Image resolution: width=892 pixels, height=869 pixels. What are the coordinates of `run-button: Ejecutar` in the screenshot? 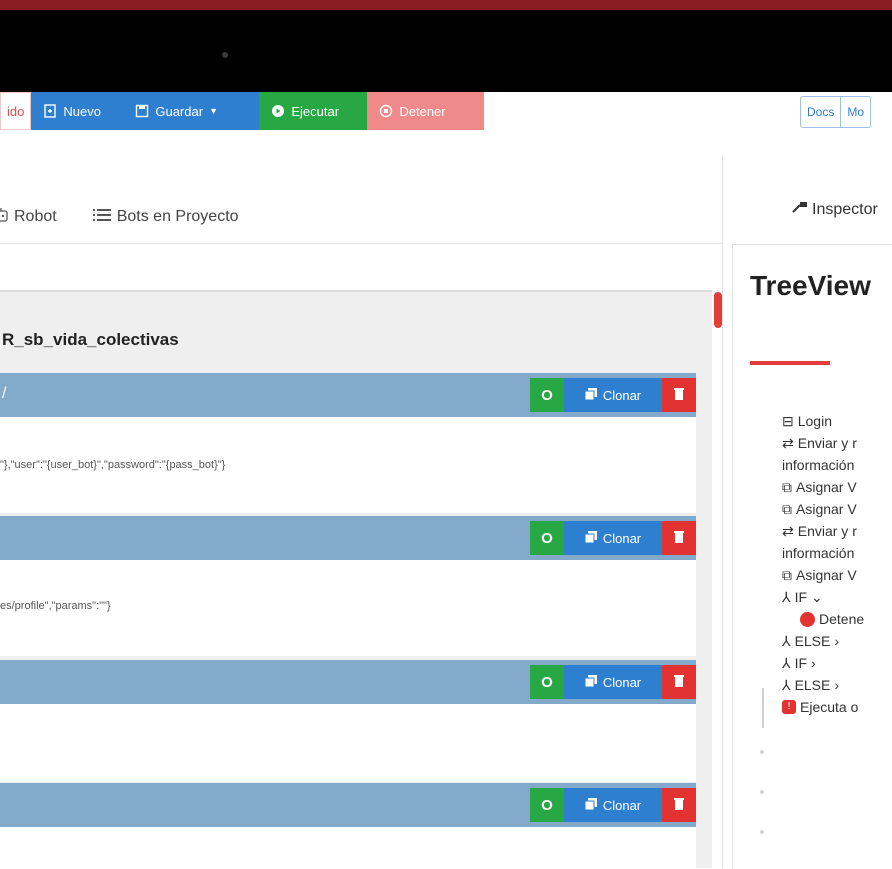 It's located at (313, 111).